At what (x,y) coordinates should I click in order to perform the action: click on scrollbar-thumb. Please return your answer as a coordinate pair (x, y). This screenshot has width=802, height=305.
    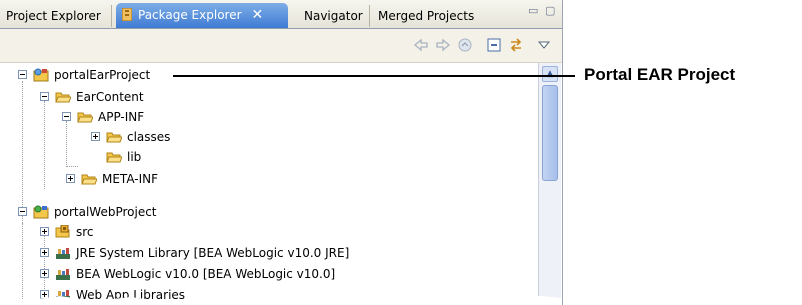
    Looking at the image, I should click on (550, 133).